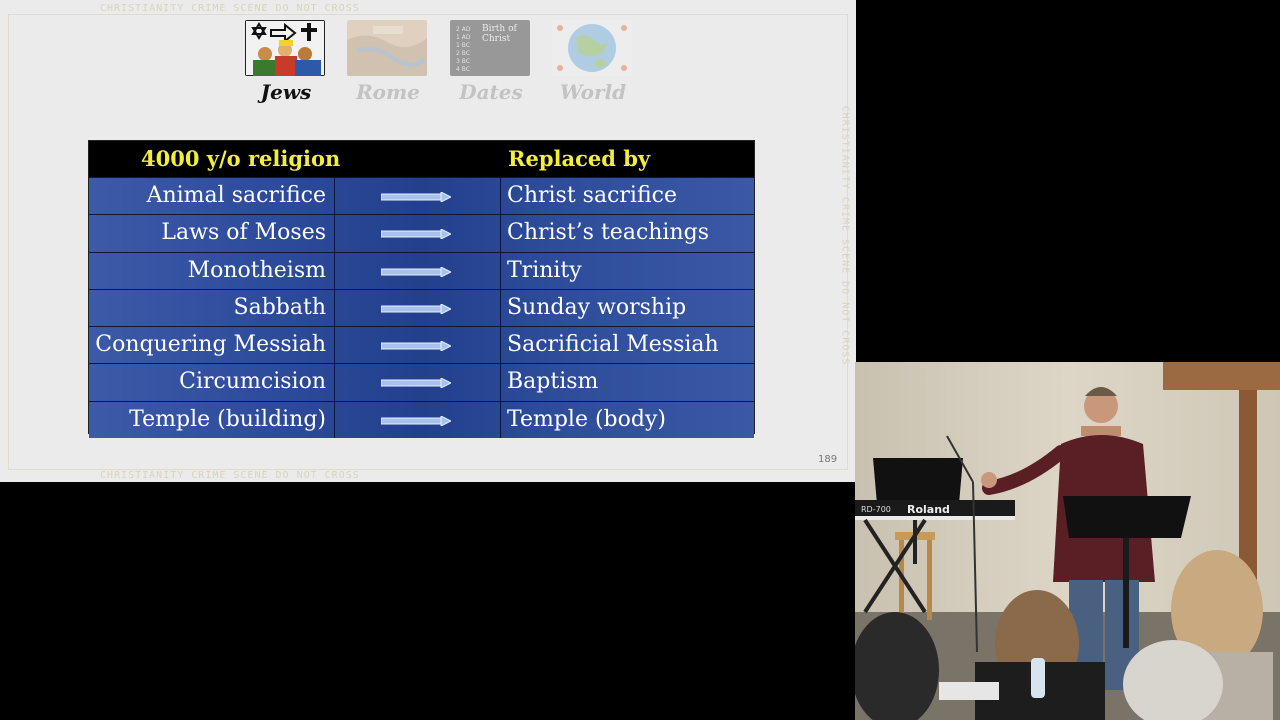 Image resolution: width=1280 pixels, height=720 pixels. What do you see at coordinates (212, 308) in the screenshot?
I see `original-practice-cell: Sabbath` at bounding box center [212, 308].